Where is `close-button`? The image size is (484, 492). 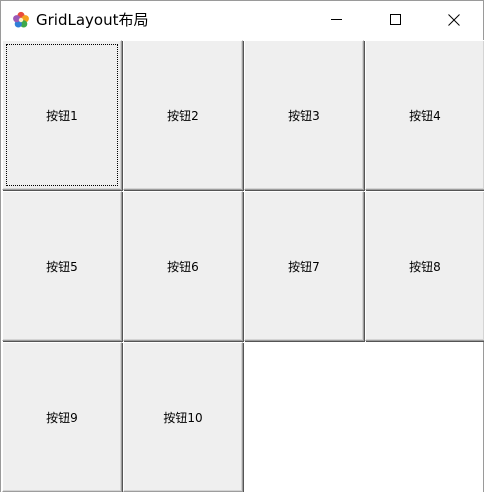 close-button is located at coordinates (454, 19).